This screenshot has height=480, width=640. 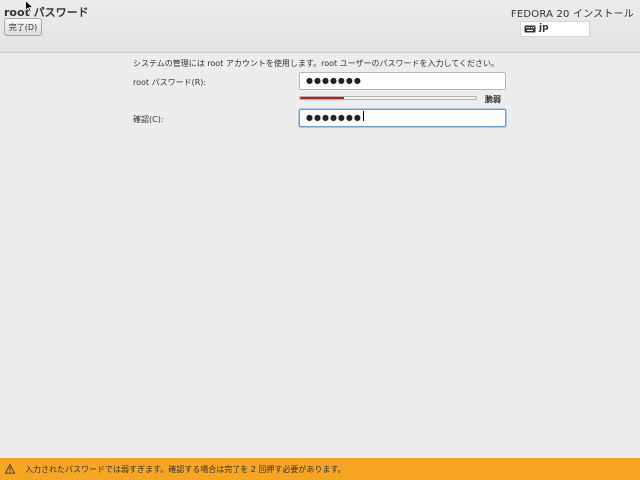 I want to click on confirm-label: 確認(C):, so click(x=148, y=119).